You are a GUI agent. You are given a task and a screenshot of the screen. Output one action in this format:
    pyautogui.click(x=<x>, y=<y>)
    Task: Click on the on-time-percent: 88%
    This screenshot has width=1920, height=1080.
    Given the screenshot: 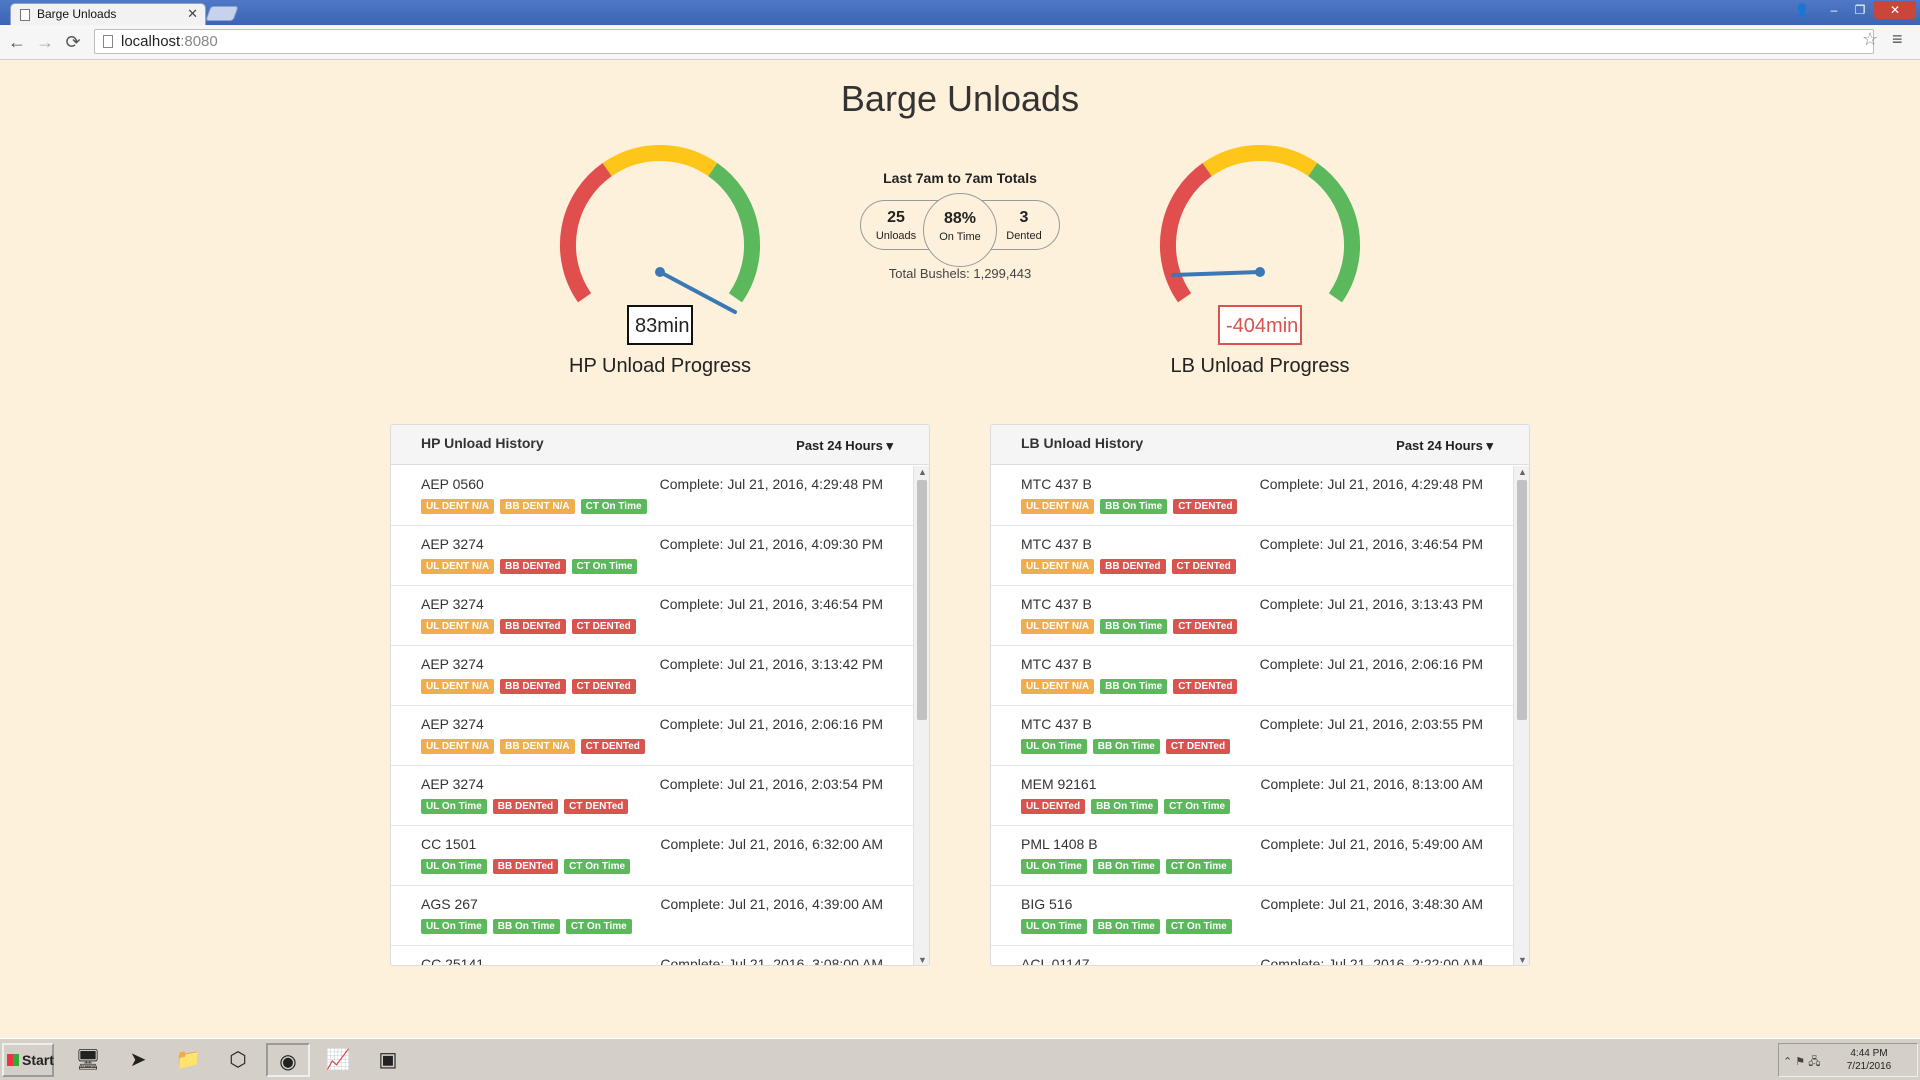 What is the action you would take?
    pyautogui.click(x=960, y=218)
    